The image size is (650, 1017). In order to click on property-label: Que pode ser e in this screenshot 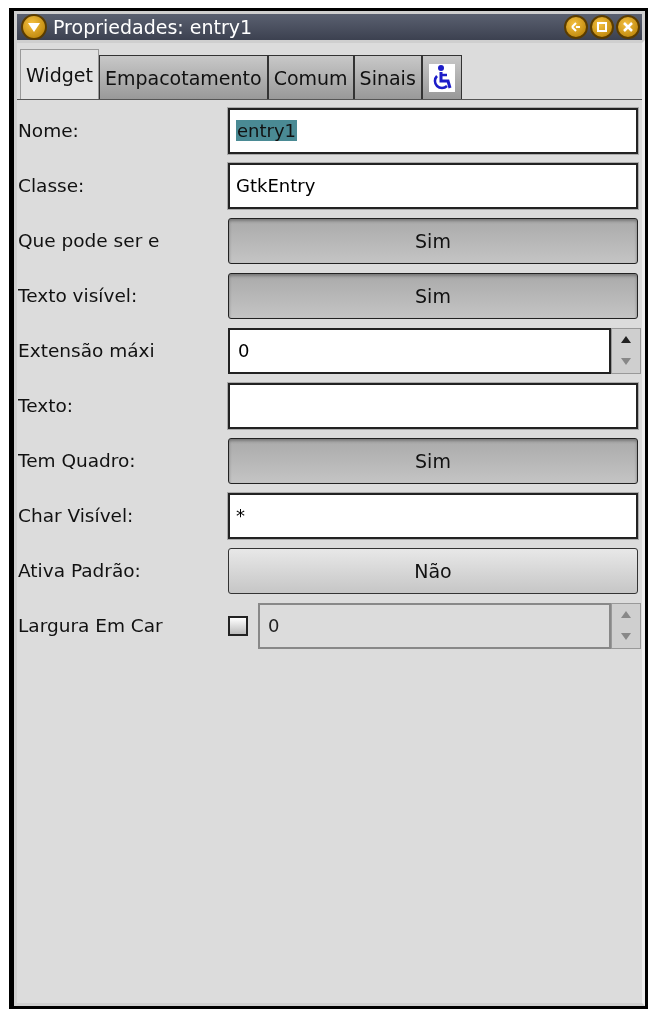, I will do `click(89, 240)`.